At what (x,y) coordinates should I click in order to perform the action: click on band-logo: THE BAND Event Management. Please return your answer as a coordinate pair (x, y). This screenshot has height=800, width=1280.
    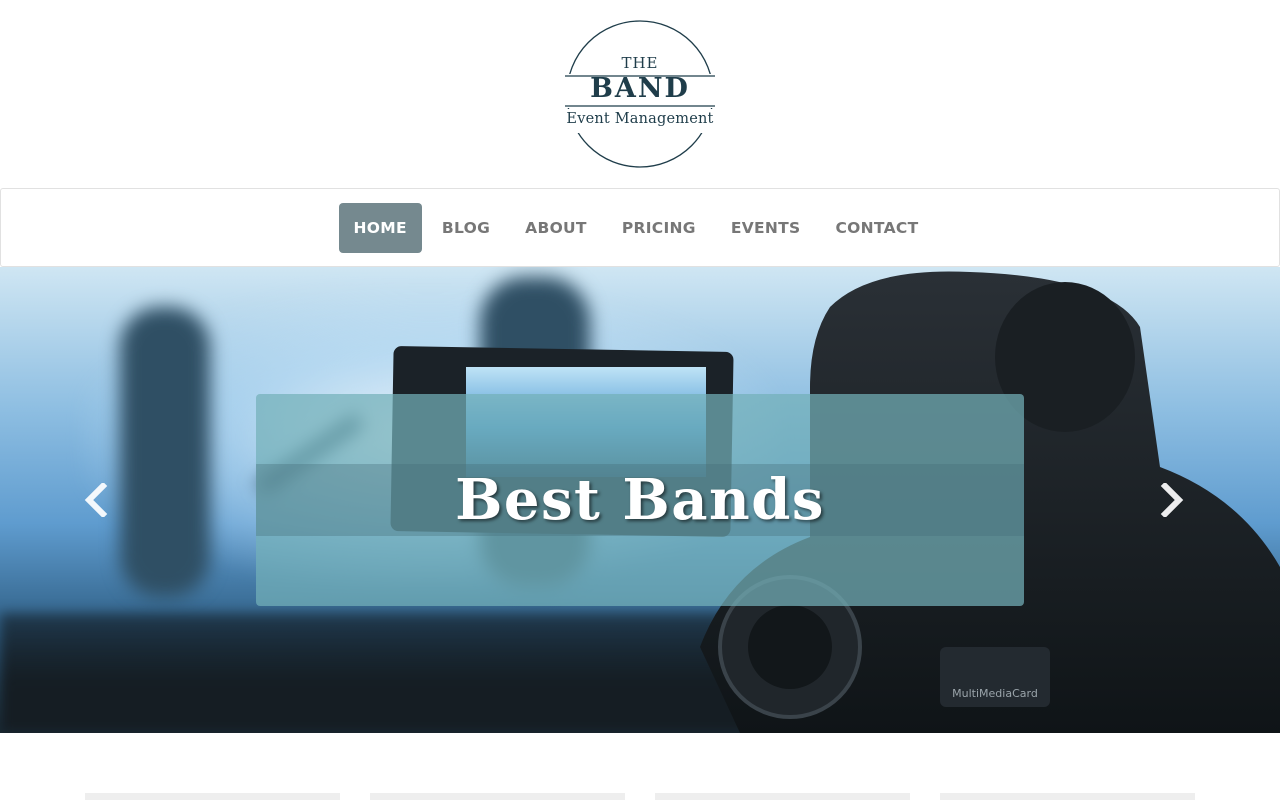
    Looking at the image, I should click on (640, 94).